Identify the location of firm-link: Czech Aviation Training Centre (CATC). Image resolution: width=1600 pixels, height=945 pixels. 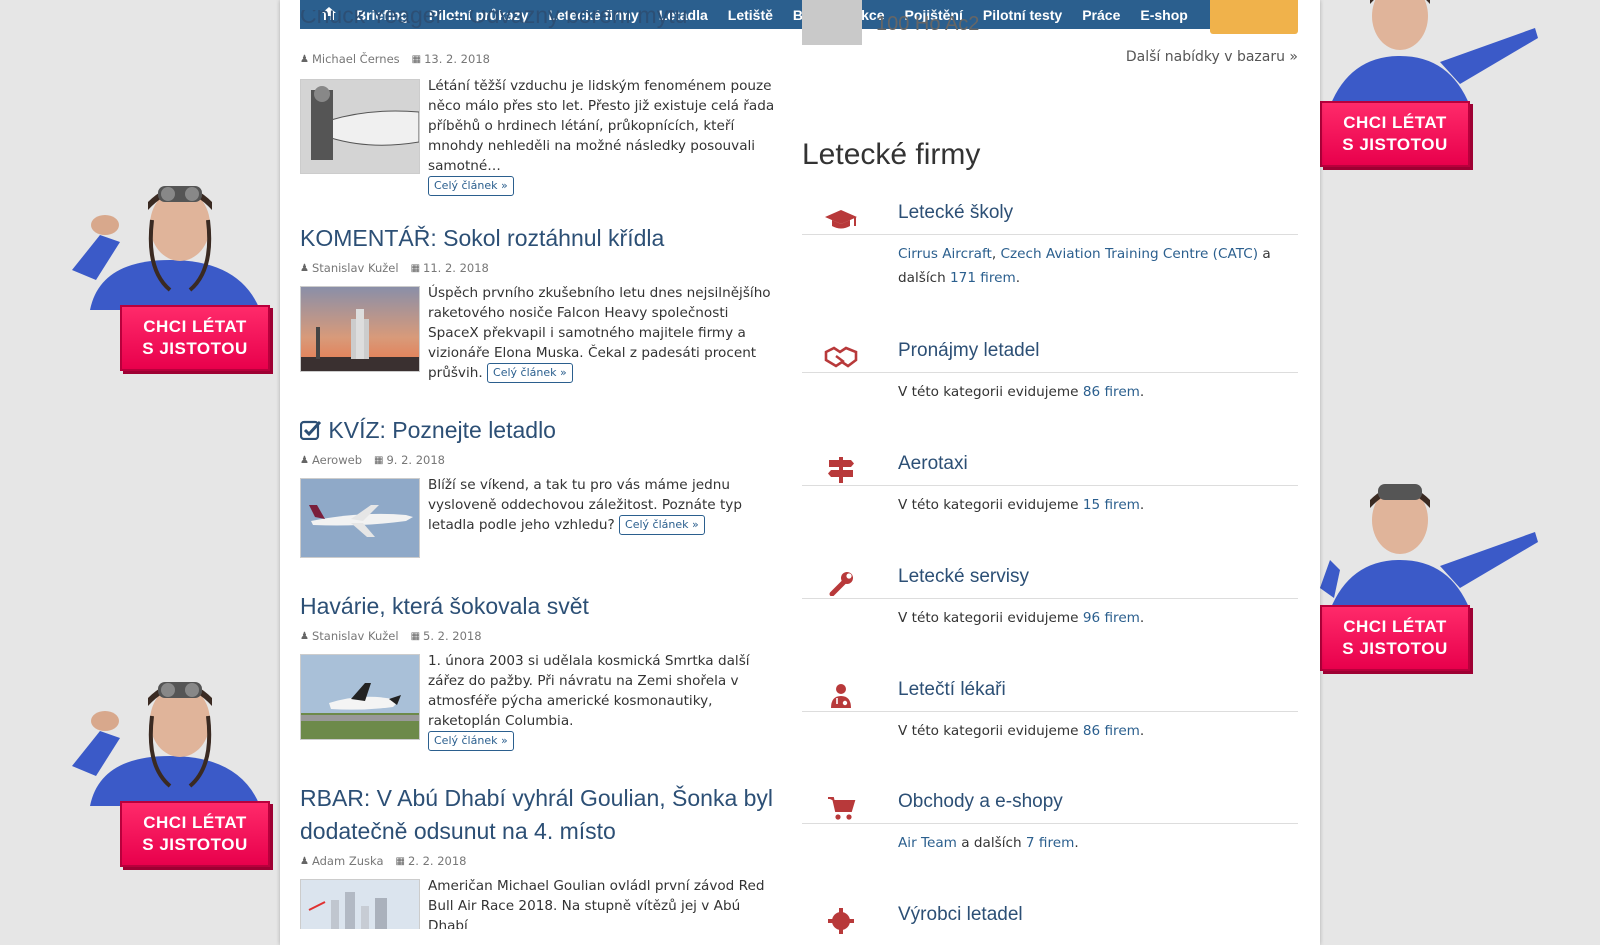
(1130, 254).